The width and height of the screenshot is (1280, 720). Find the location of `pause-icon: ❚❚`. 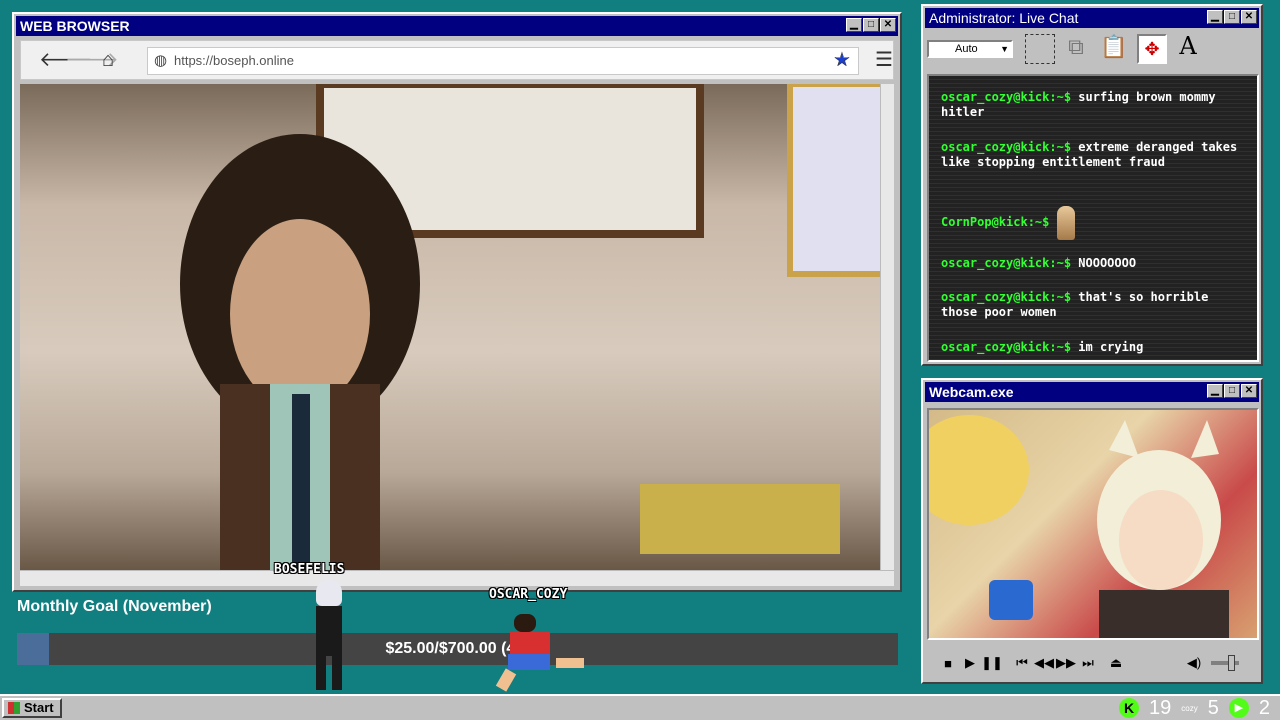

pause-icon: ❚❚ is located at coordinates (992, 663).